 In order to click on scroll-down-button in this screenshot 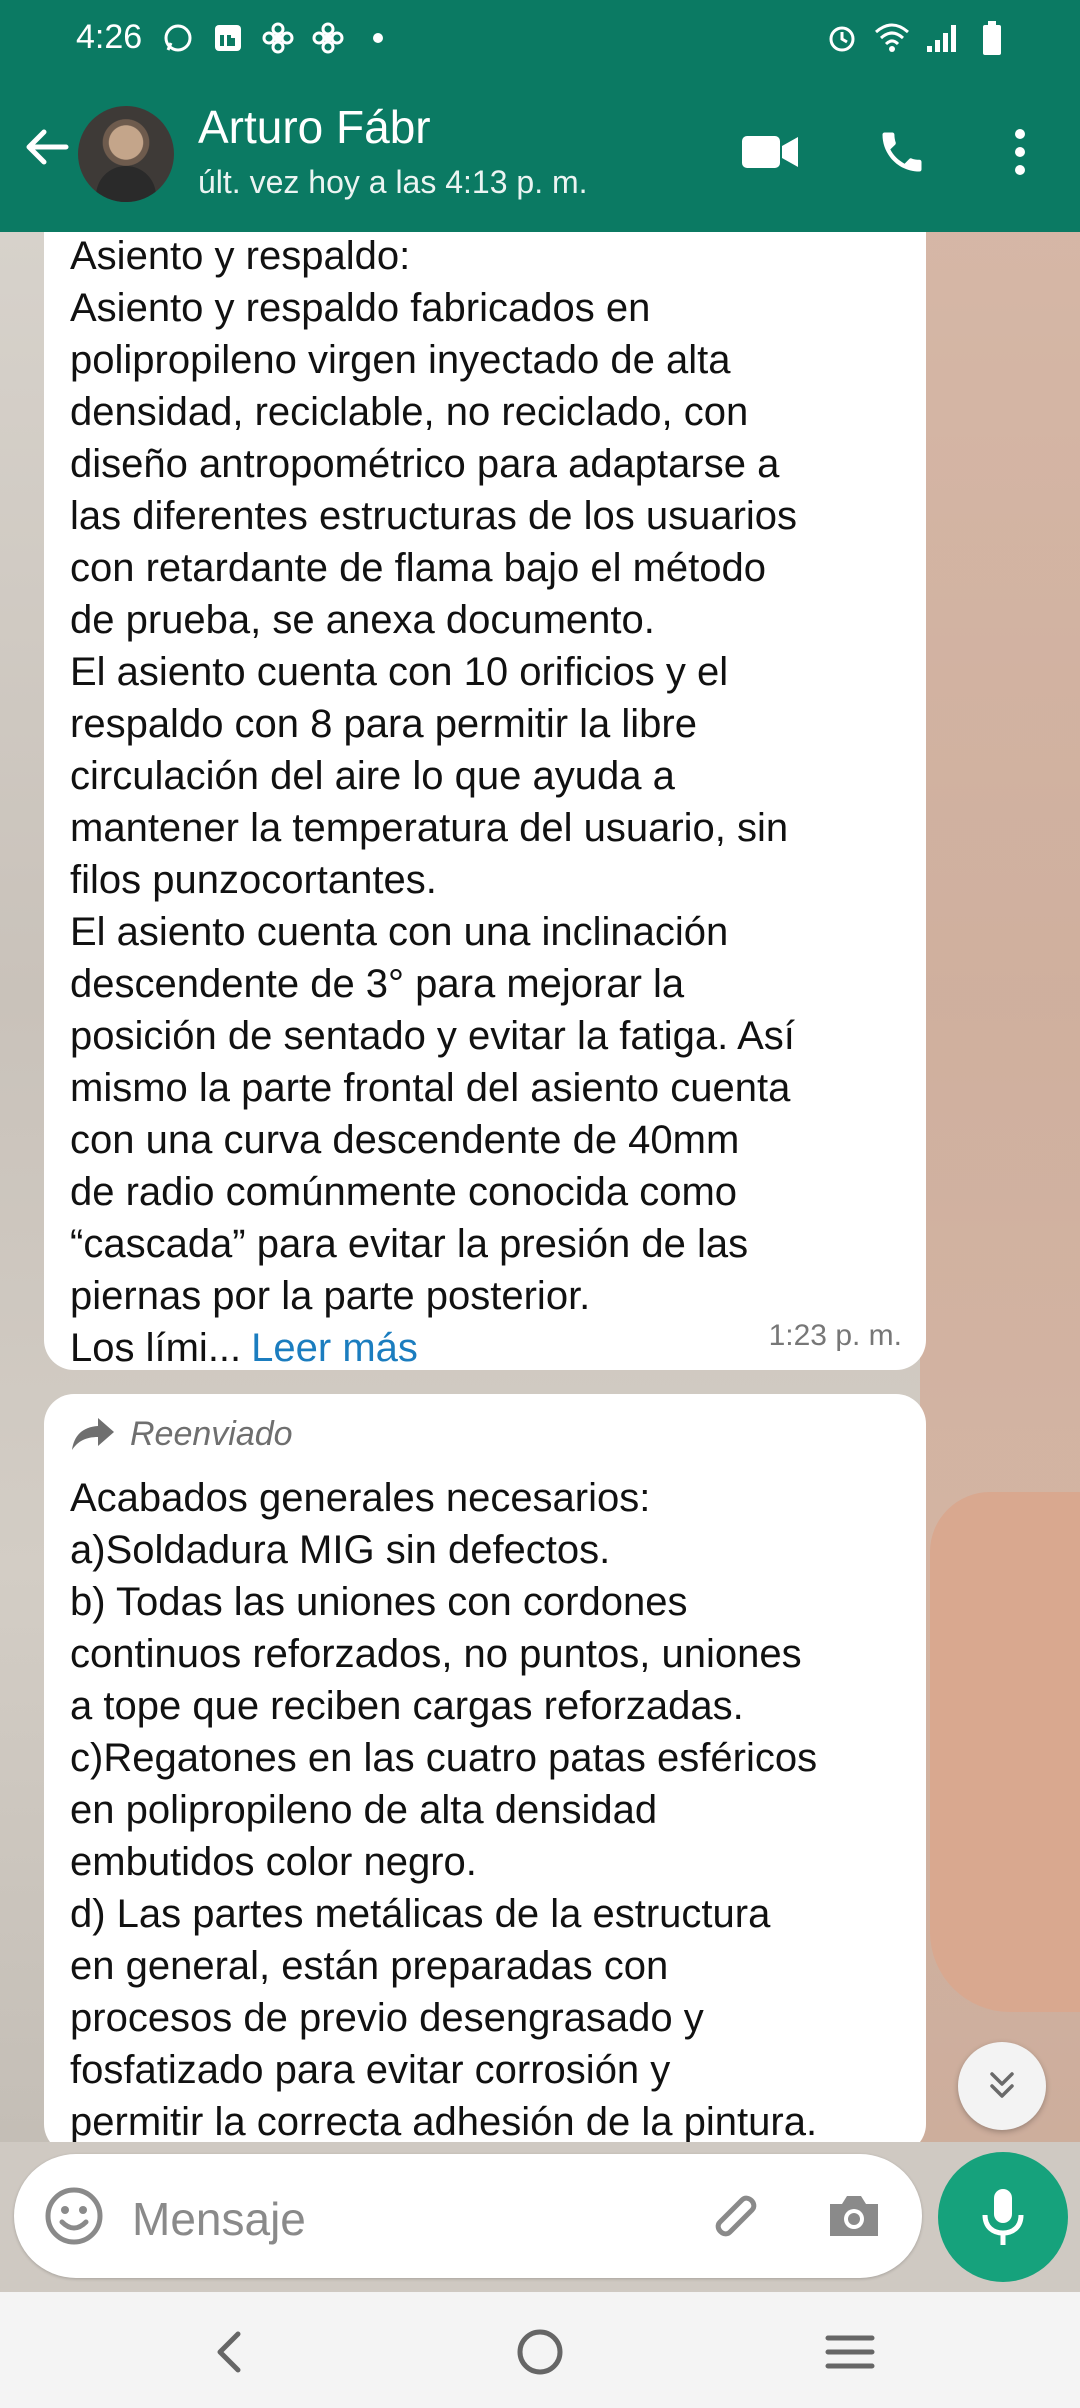, I will do `click(1002, 2086)`.